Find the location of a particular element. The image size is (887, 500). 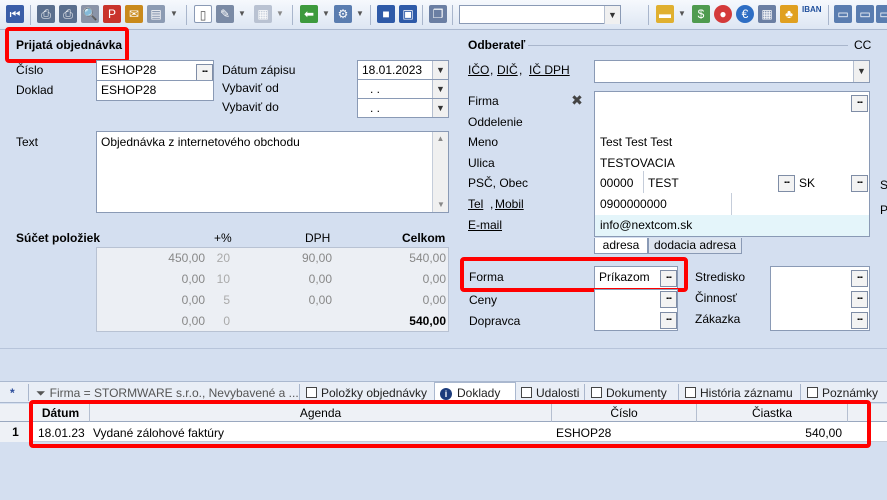

save-icon: ■ is located at coordinates (386, 14).